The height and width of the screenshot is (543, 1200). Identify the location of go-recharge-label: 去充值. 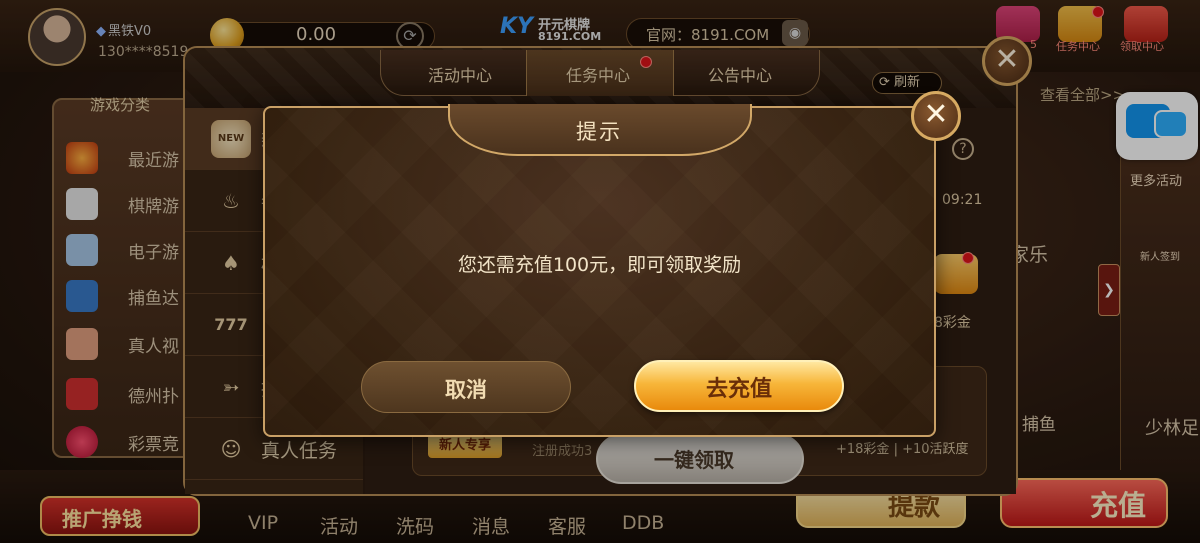
(738, 389).